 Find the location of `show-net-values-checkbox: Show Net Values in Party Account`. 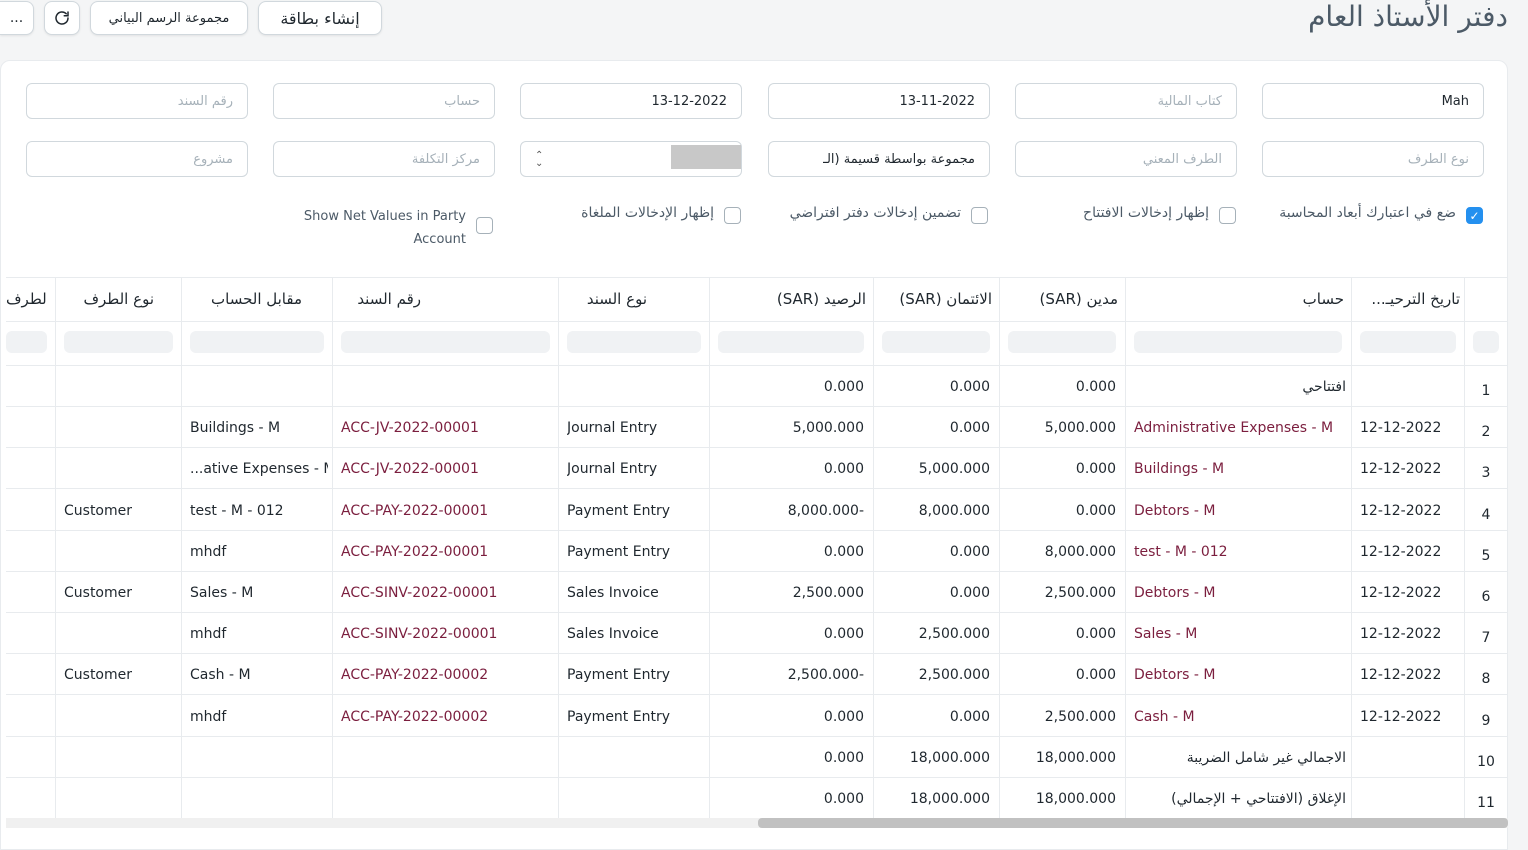

show-net-values-checkbox: Show Net Values in Party Account is located at coordinates (393, 228).